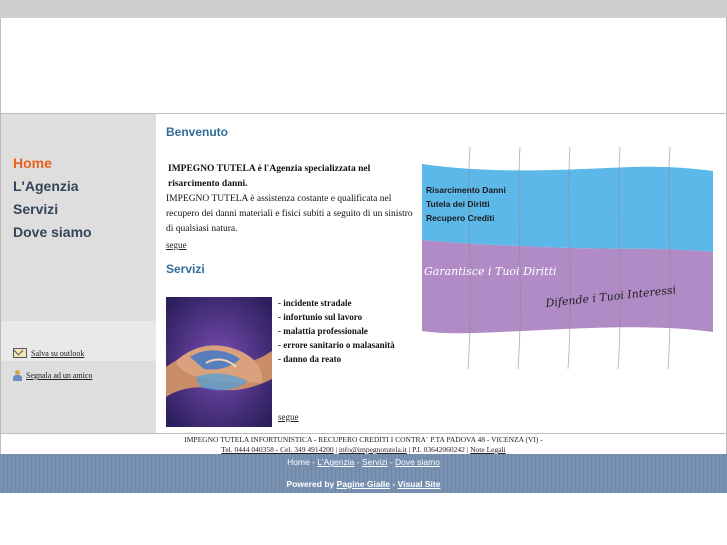 This screenshot has width=727, height=545. Describe the element at coordinates (197, 132) in the screenshot. I see `welcome-title: Benvenuto` at that location.